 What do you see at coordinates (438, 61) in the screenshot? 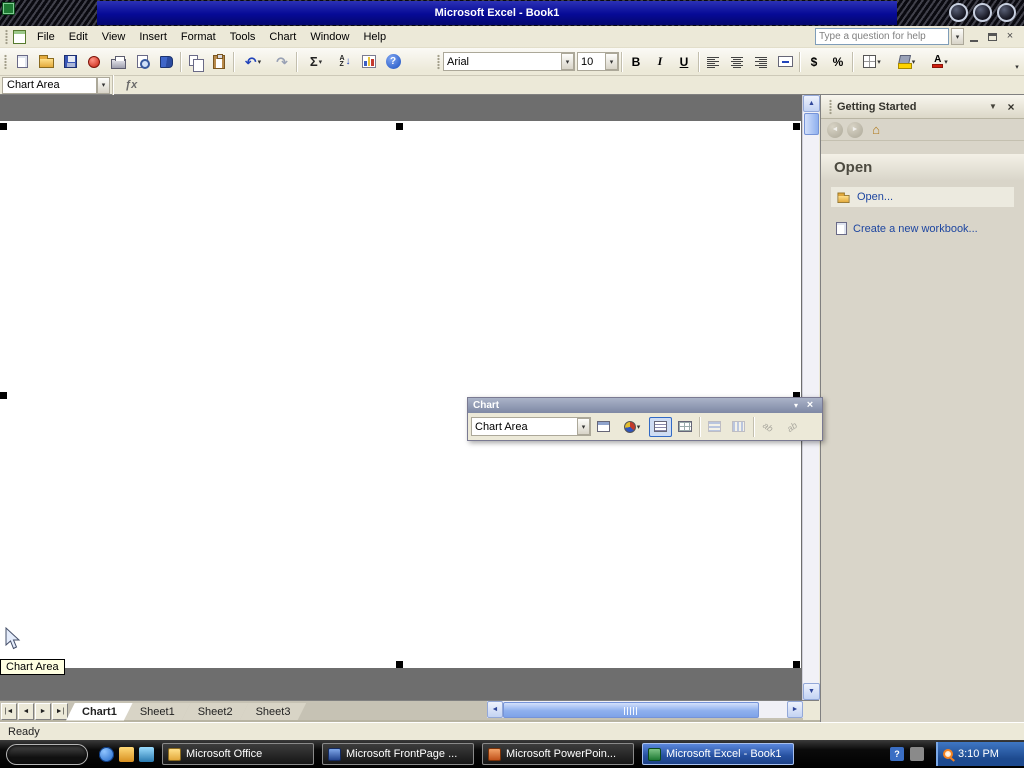
I see `formatting-toolbar-grip` at bounding box center [438, 61].